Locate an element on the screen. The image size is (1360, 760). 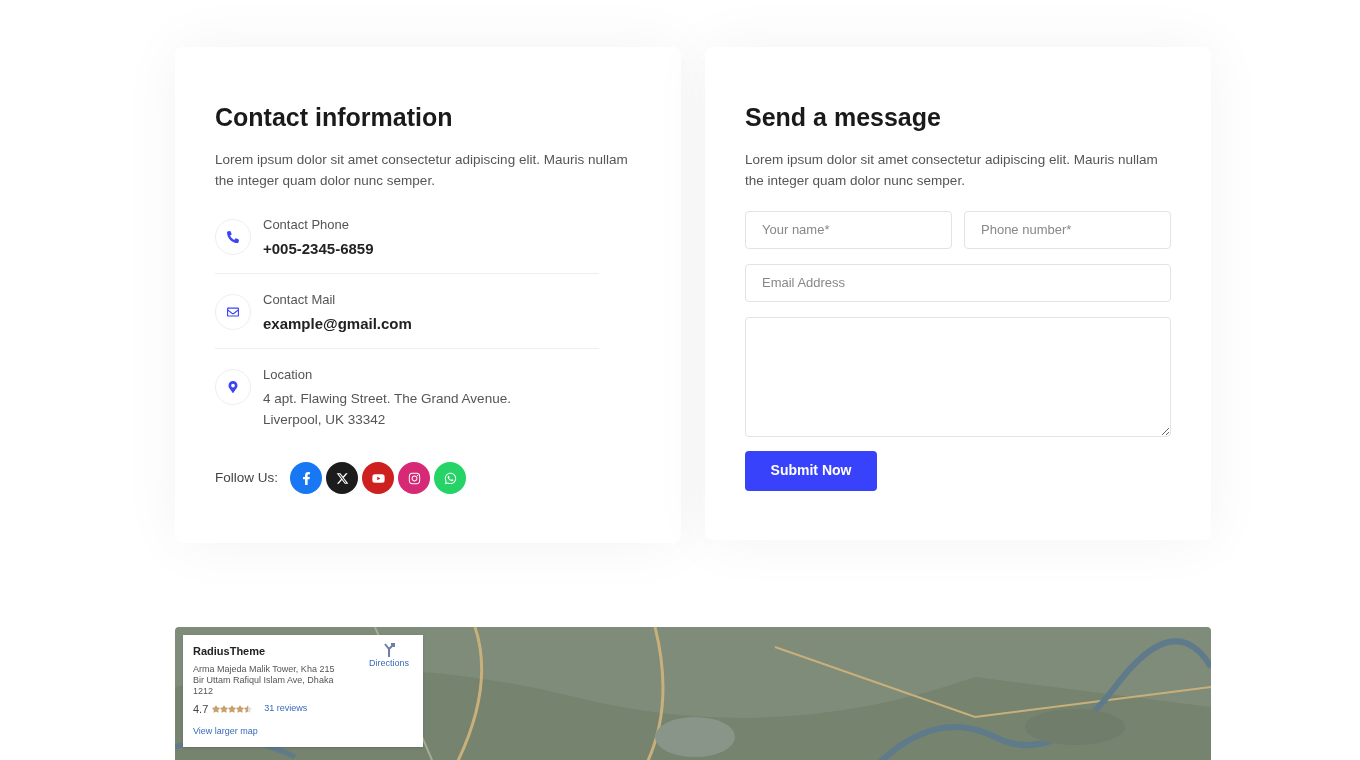
reviews-link: 31 reviews is located at coordinates (286, 709).